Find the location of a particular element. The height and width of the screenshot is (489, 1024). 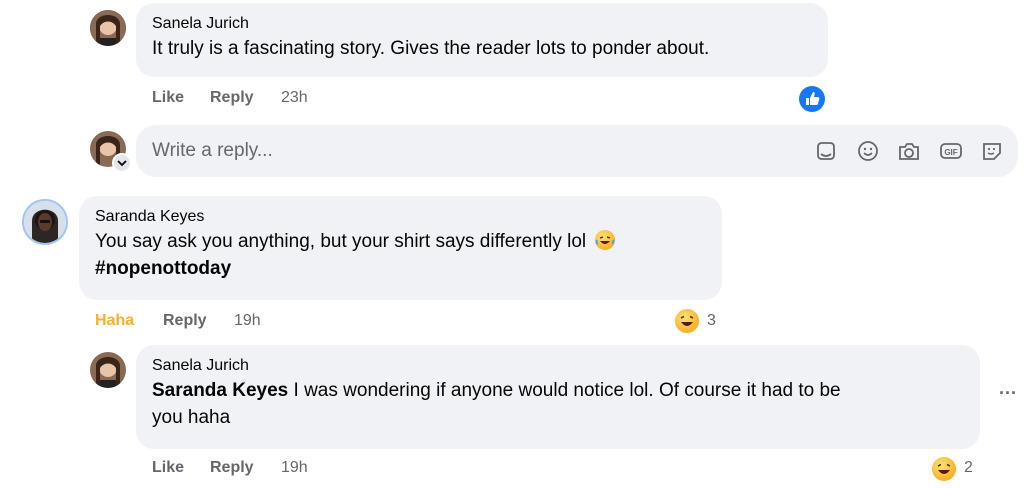

laughing-emoji-icon is located at coordinates (605, 240).